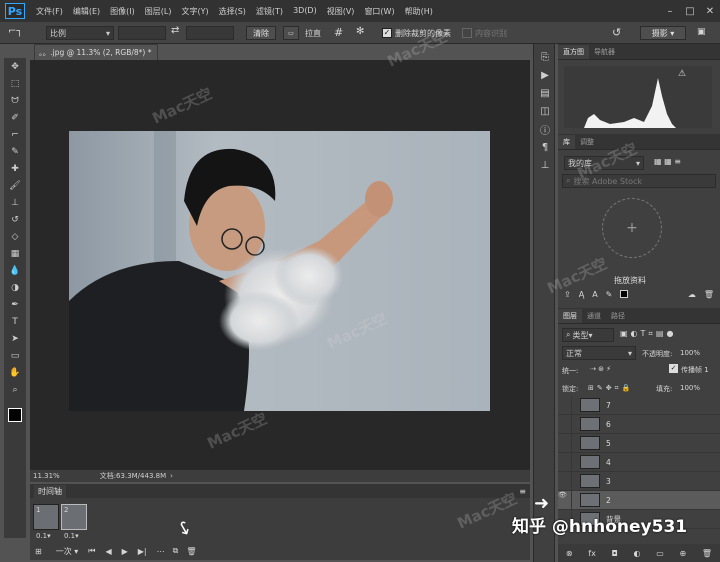  I want to click on hand-tool-icon: ✋, so click(15, 372).